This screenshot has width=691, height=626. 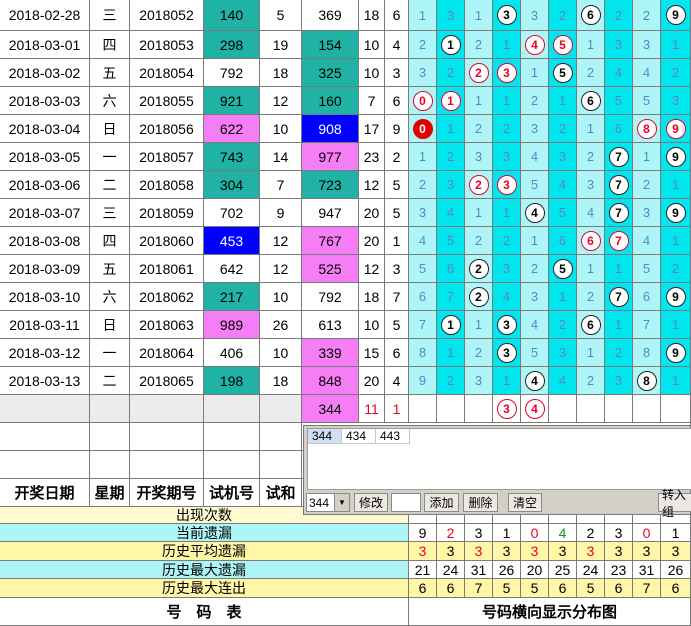 I want to click on weekday: 三, so click(x=110, y=213).